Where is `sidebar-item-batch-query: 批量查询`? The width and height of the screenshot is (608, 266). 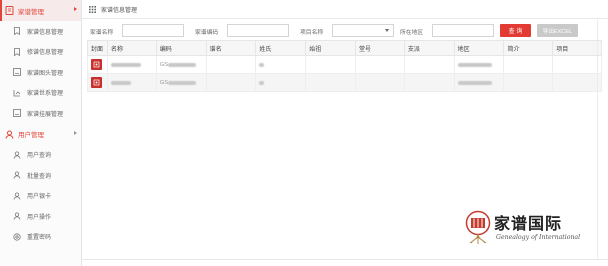
sidebar-item-batch-query: 批量查询 is located at coordinates (40, 175).